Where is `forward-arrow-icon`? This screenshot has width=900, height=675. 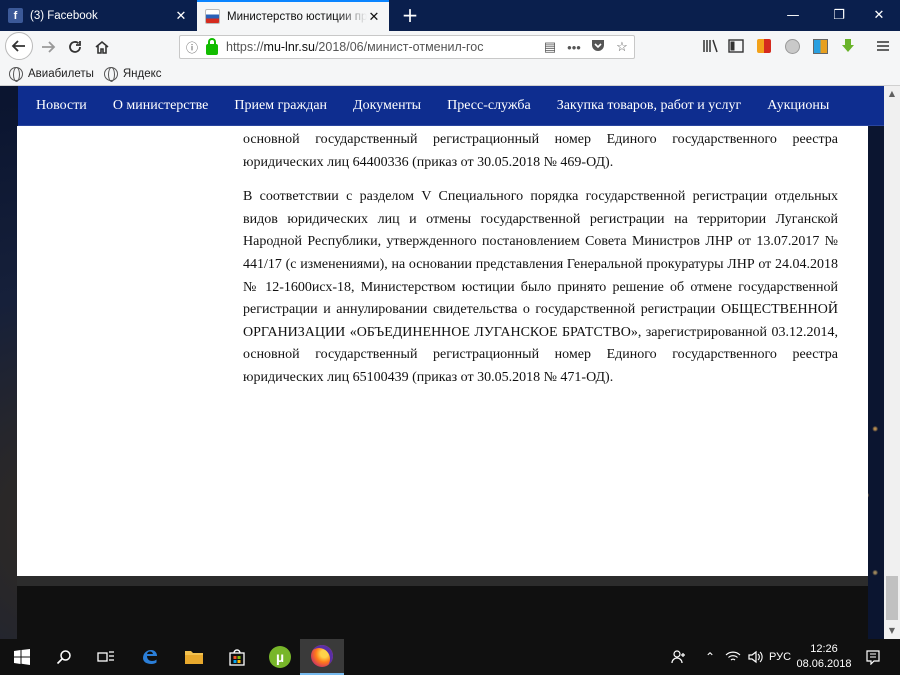 forward-arrow-icon is located at coordinates (49, 46).